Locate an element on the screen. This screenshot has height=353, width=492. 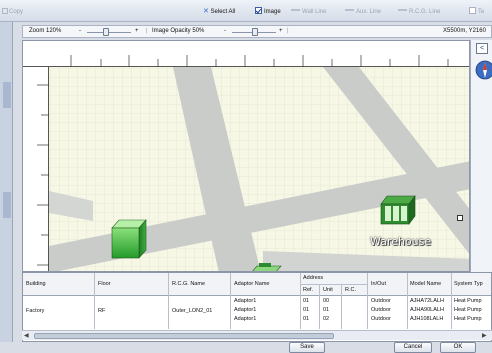
warehouse-unit-icon is located at coordinates (399, 209).